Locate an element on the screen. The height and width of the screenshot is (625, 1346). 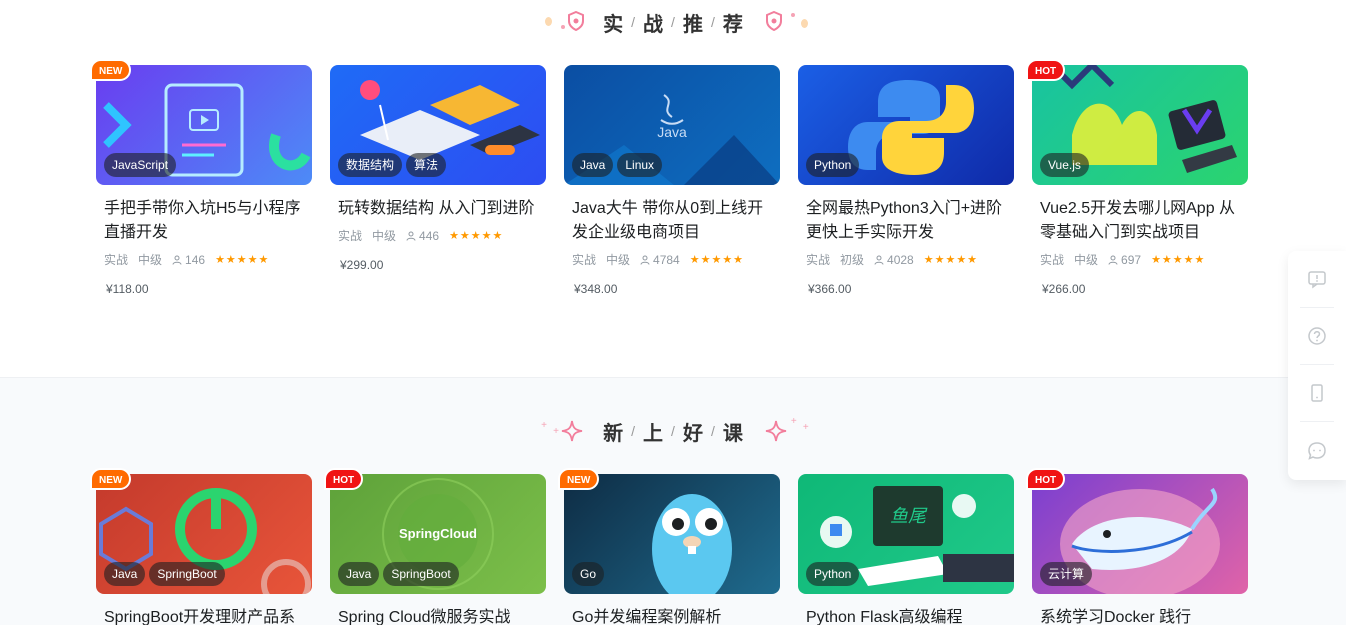
course-title: 玩转数据结构 从入门到进阶 is located at coordinates (438, 209).